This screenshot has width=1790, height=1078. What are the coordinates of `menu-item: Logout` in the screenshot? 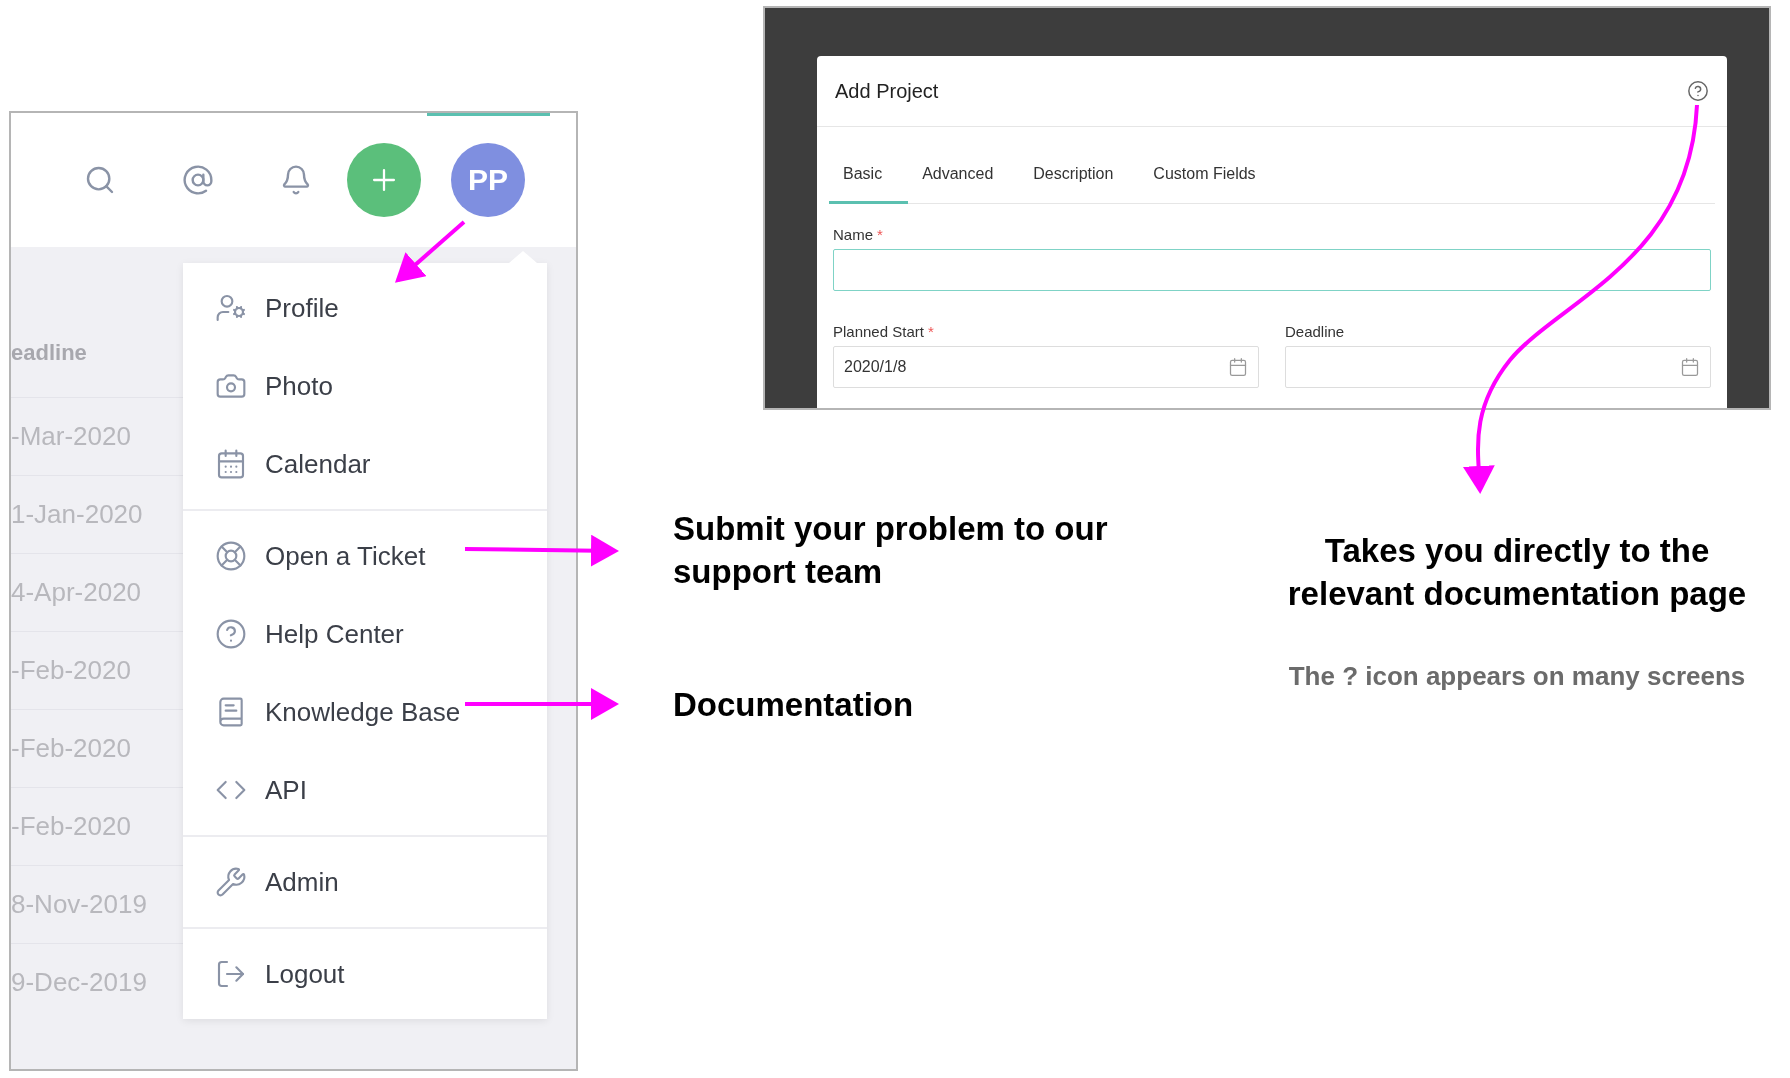 It's located at (365, 974).